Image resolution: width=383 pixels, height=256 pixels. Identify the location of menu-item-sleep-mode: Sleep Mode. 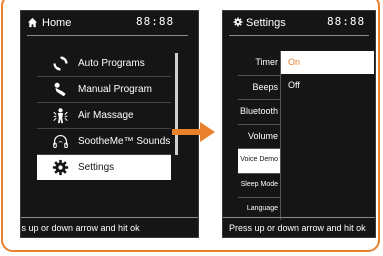
(259, 185).